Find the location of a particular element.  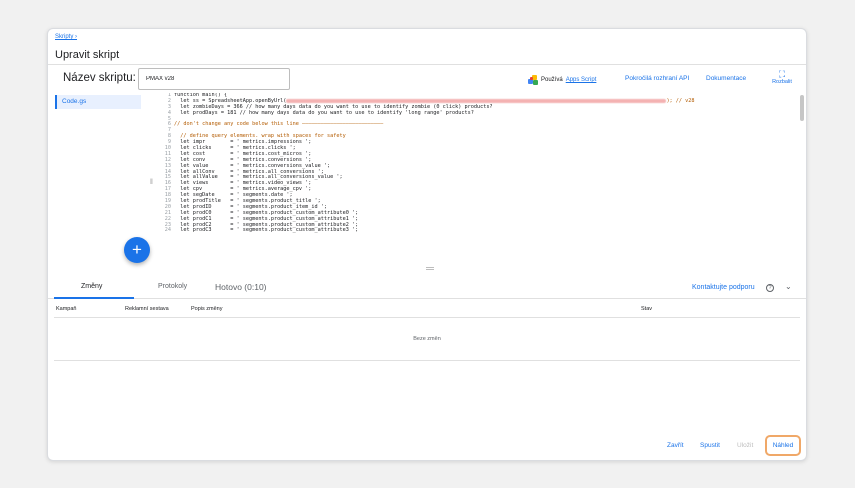

expand-button: ⛶ Rozbalit is located at coordinates (782, 77).